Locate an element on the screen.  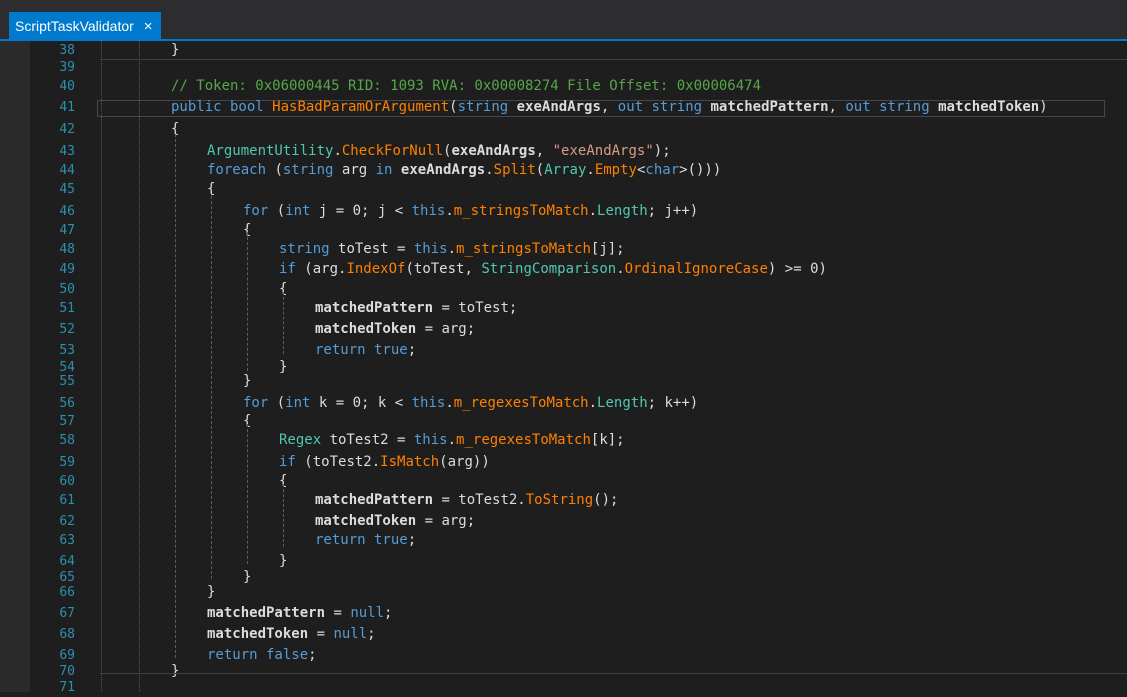
code-line: 47{ is located at coordinates (563, 230).